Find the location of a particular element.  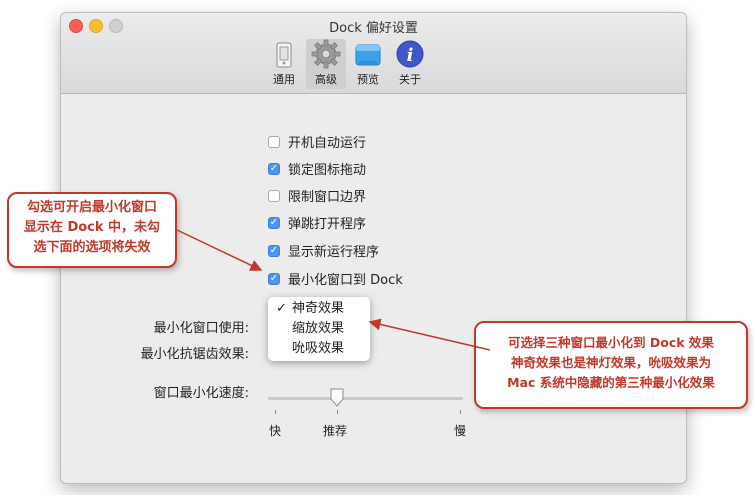

annotation-line: 勾选可开启最小化窗口 is located at coordinates (91, 207).